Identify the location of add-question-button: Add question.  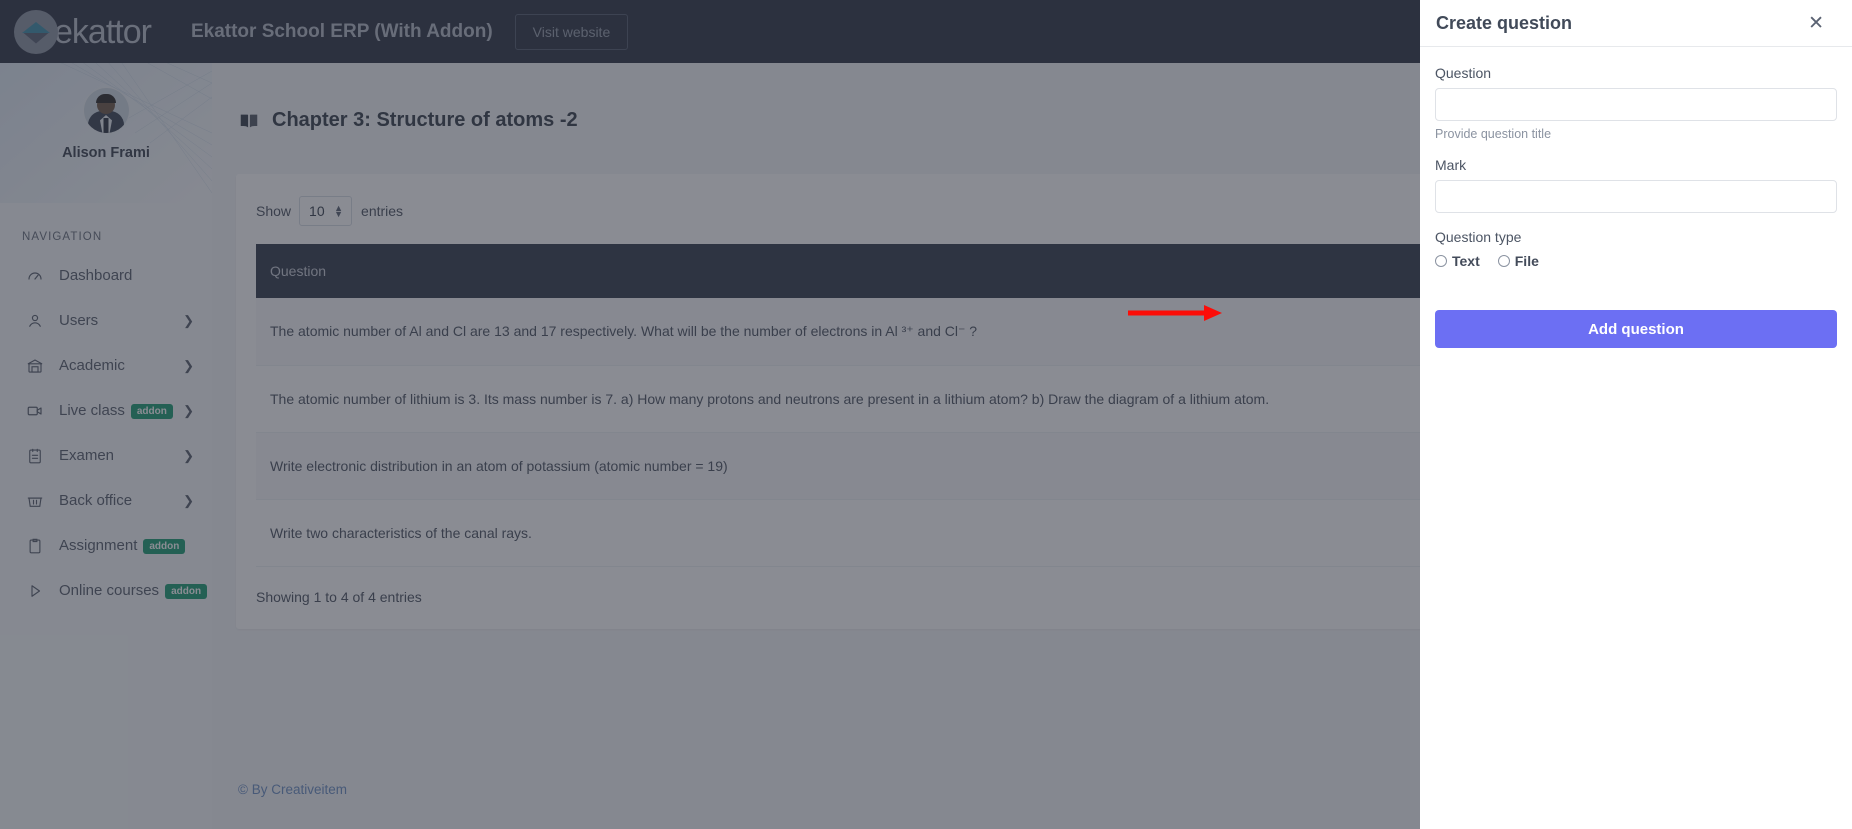
(1636, 329).